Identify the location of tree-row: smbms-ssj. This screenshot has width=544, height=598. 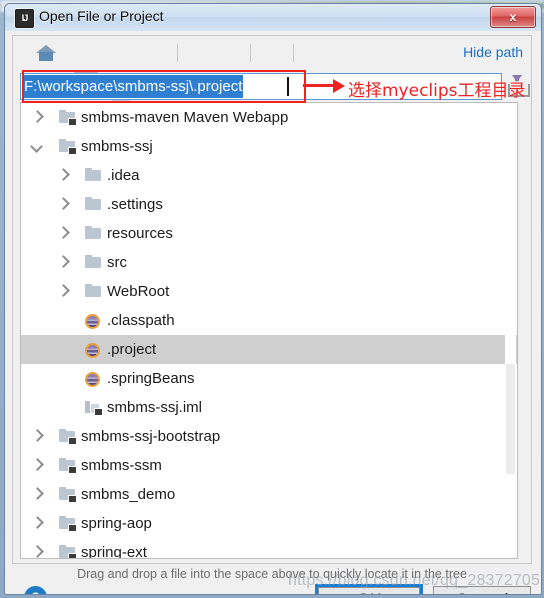
(269, 146).